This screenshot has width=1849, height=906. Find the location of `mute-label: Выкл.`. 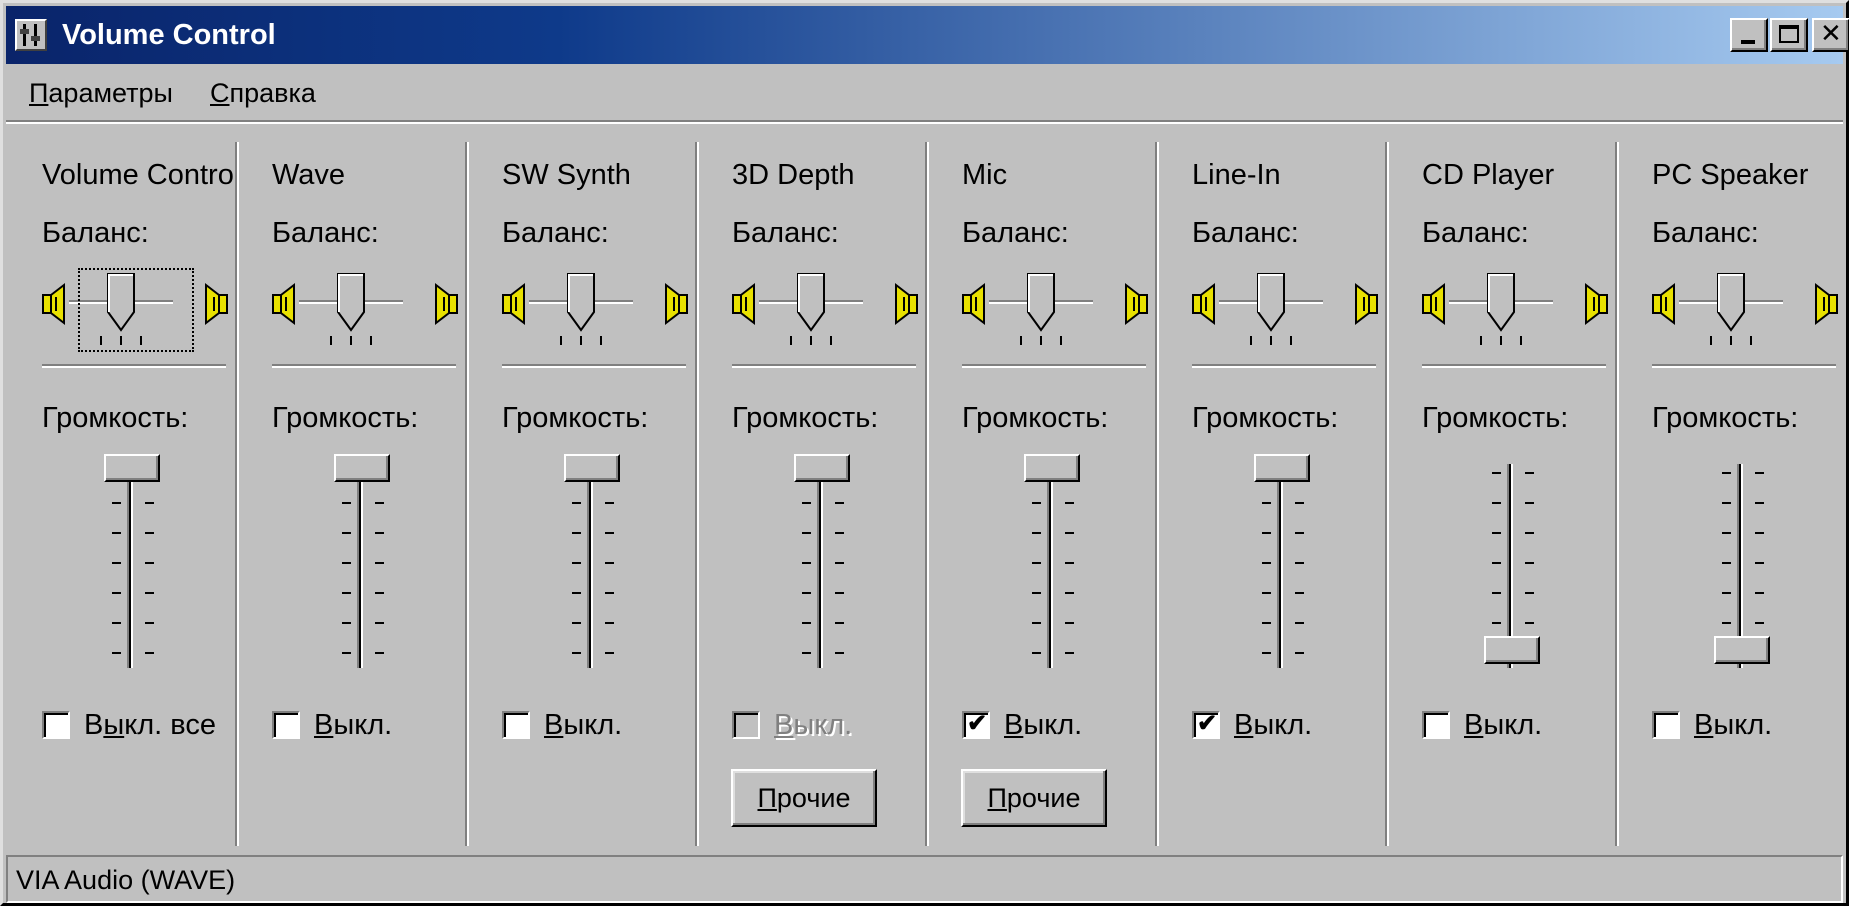

mute-label: Выкл. is located at coordinates (813, 725).